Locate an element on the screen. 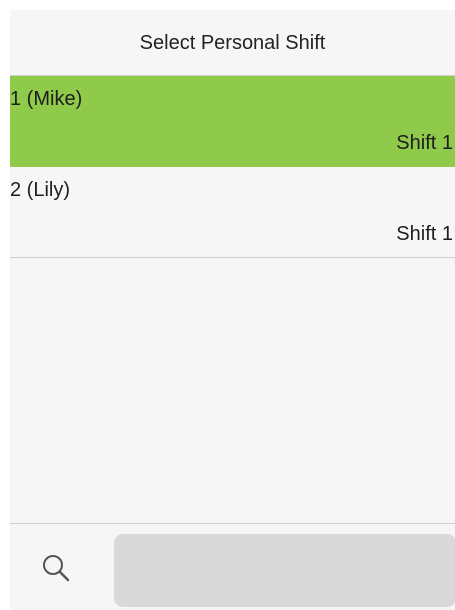 The width and height of the screenshot is (455, 610). search-icon-graphic is located at coordinates (56, 568).